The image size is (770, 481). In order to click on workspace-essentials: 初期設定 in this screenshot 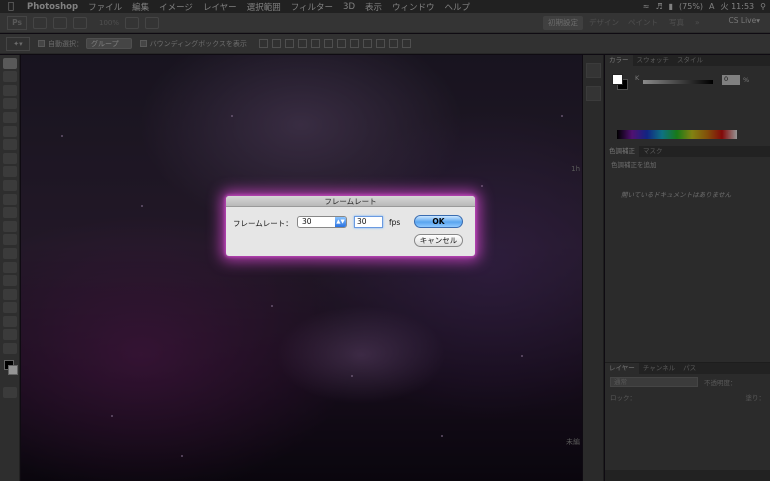, I will do `click(563, 23)`.